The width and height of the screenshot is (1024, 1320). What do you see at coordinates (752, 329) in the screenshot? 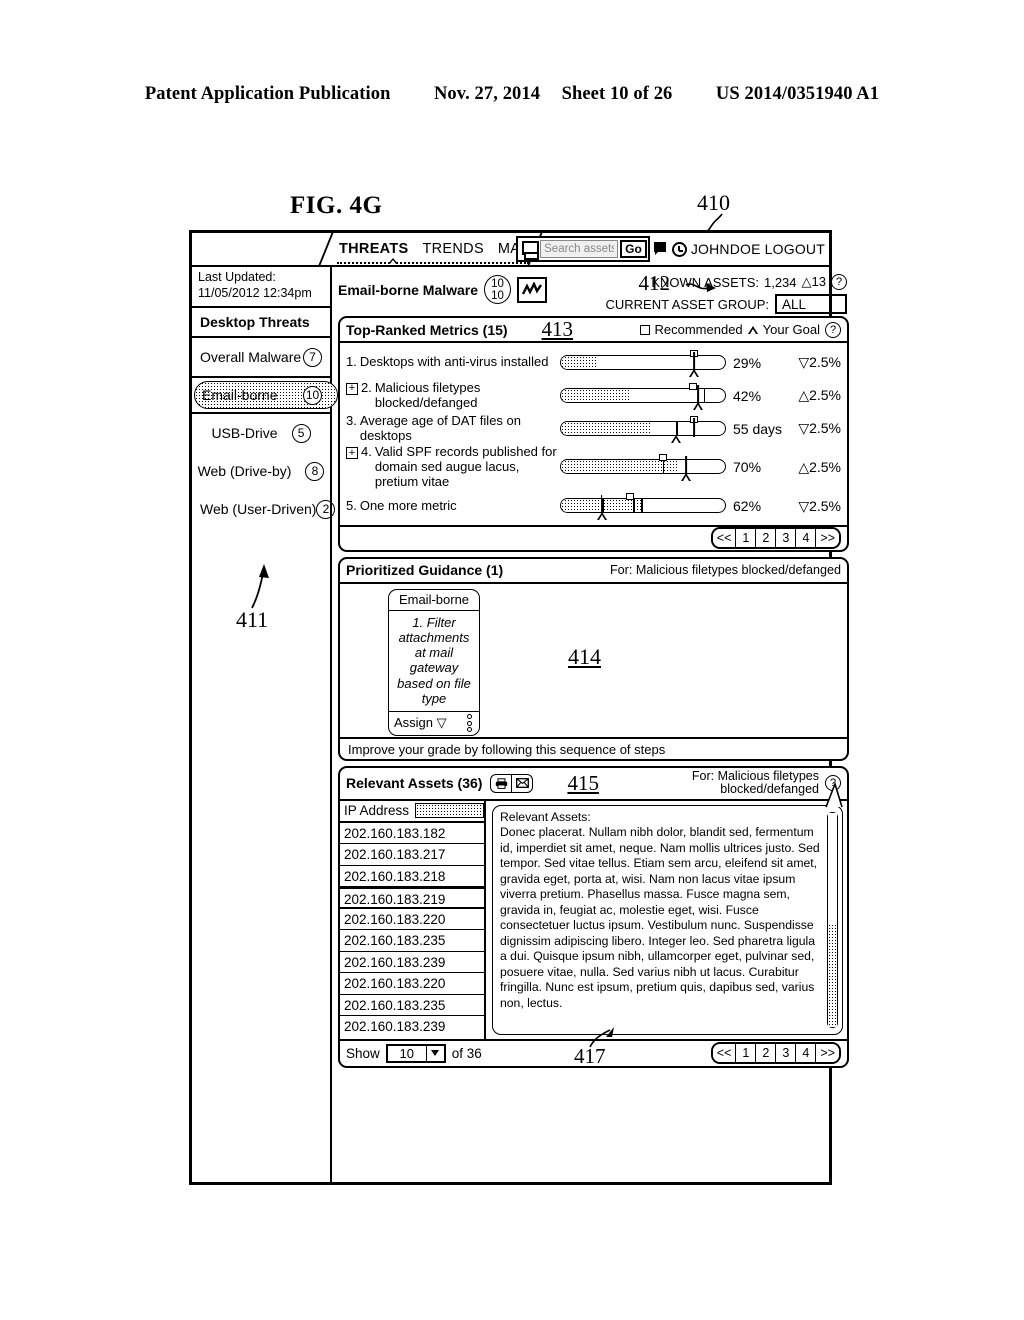
I see `legend-goal-icon` at bounding box center [752, 329].